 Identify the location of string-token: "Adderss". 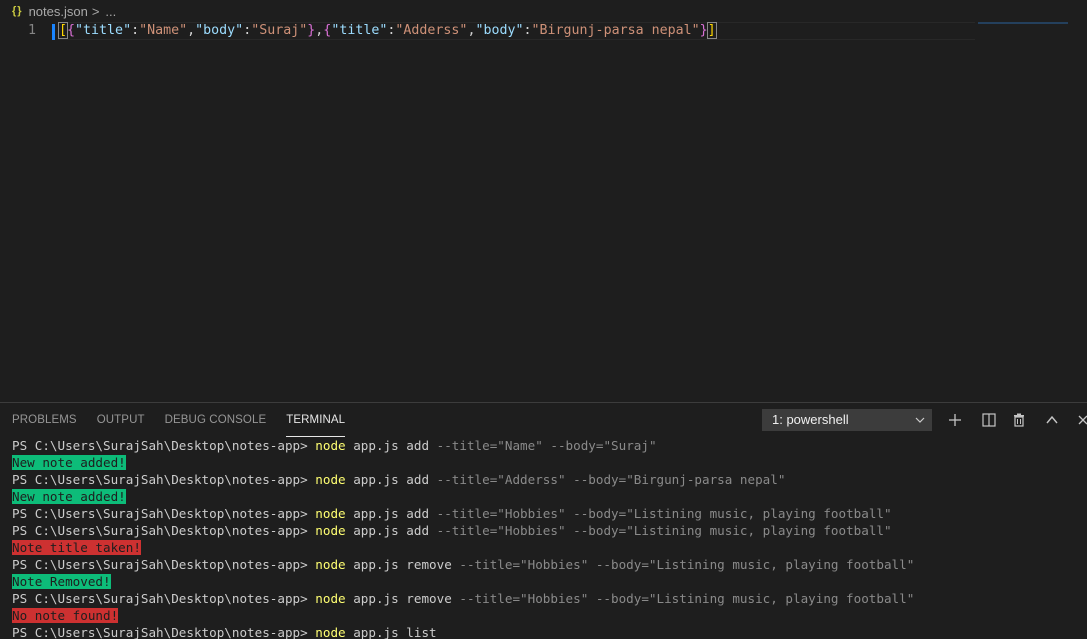
(431, 30).